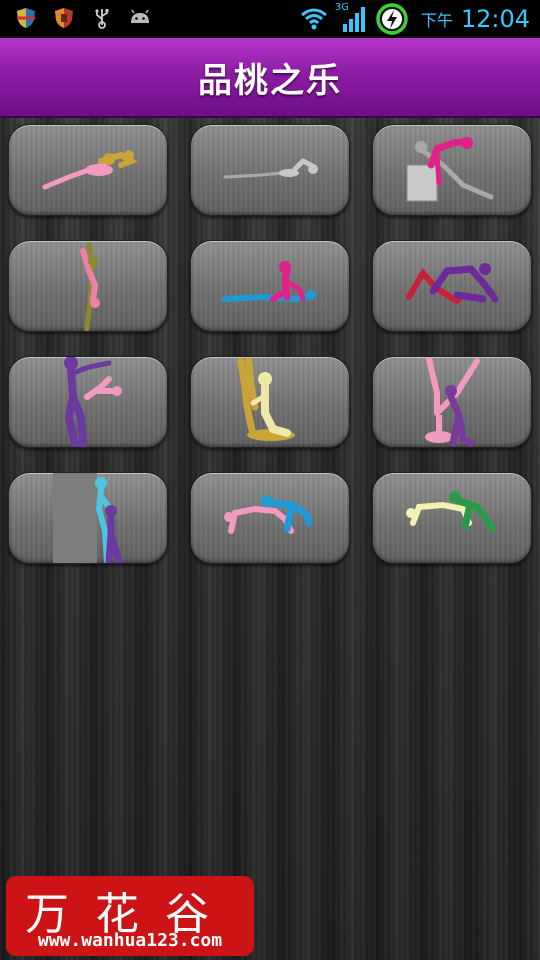 This screenshot has width=540, height=960. I want to click on status-bar: 3G 下午 12:04, so click(270, 19).